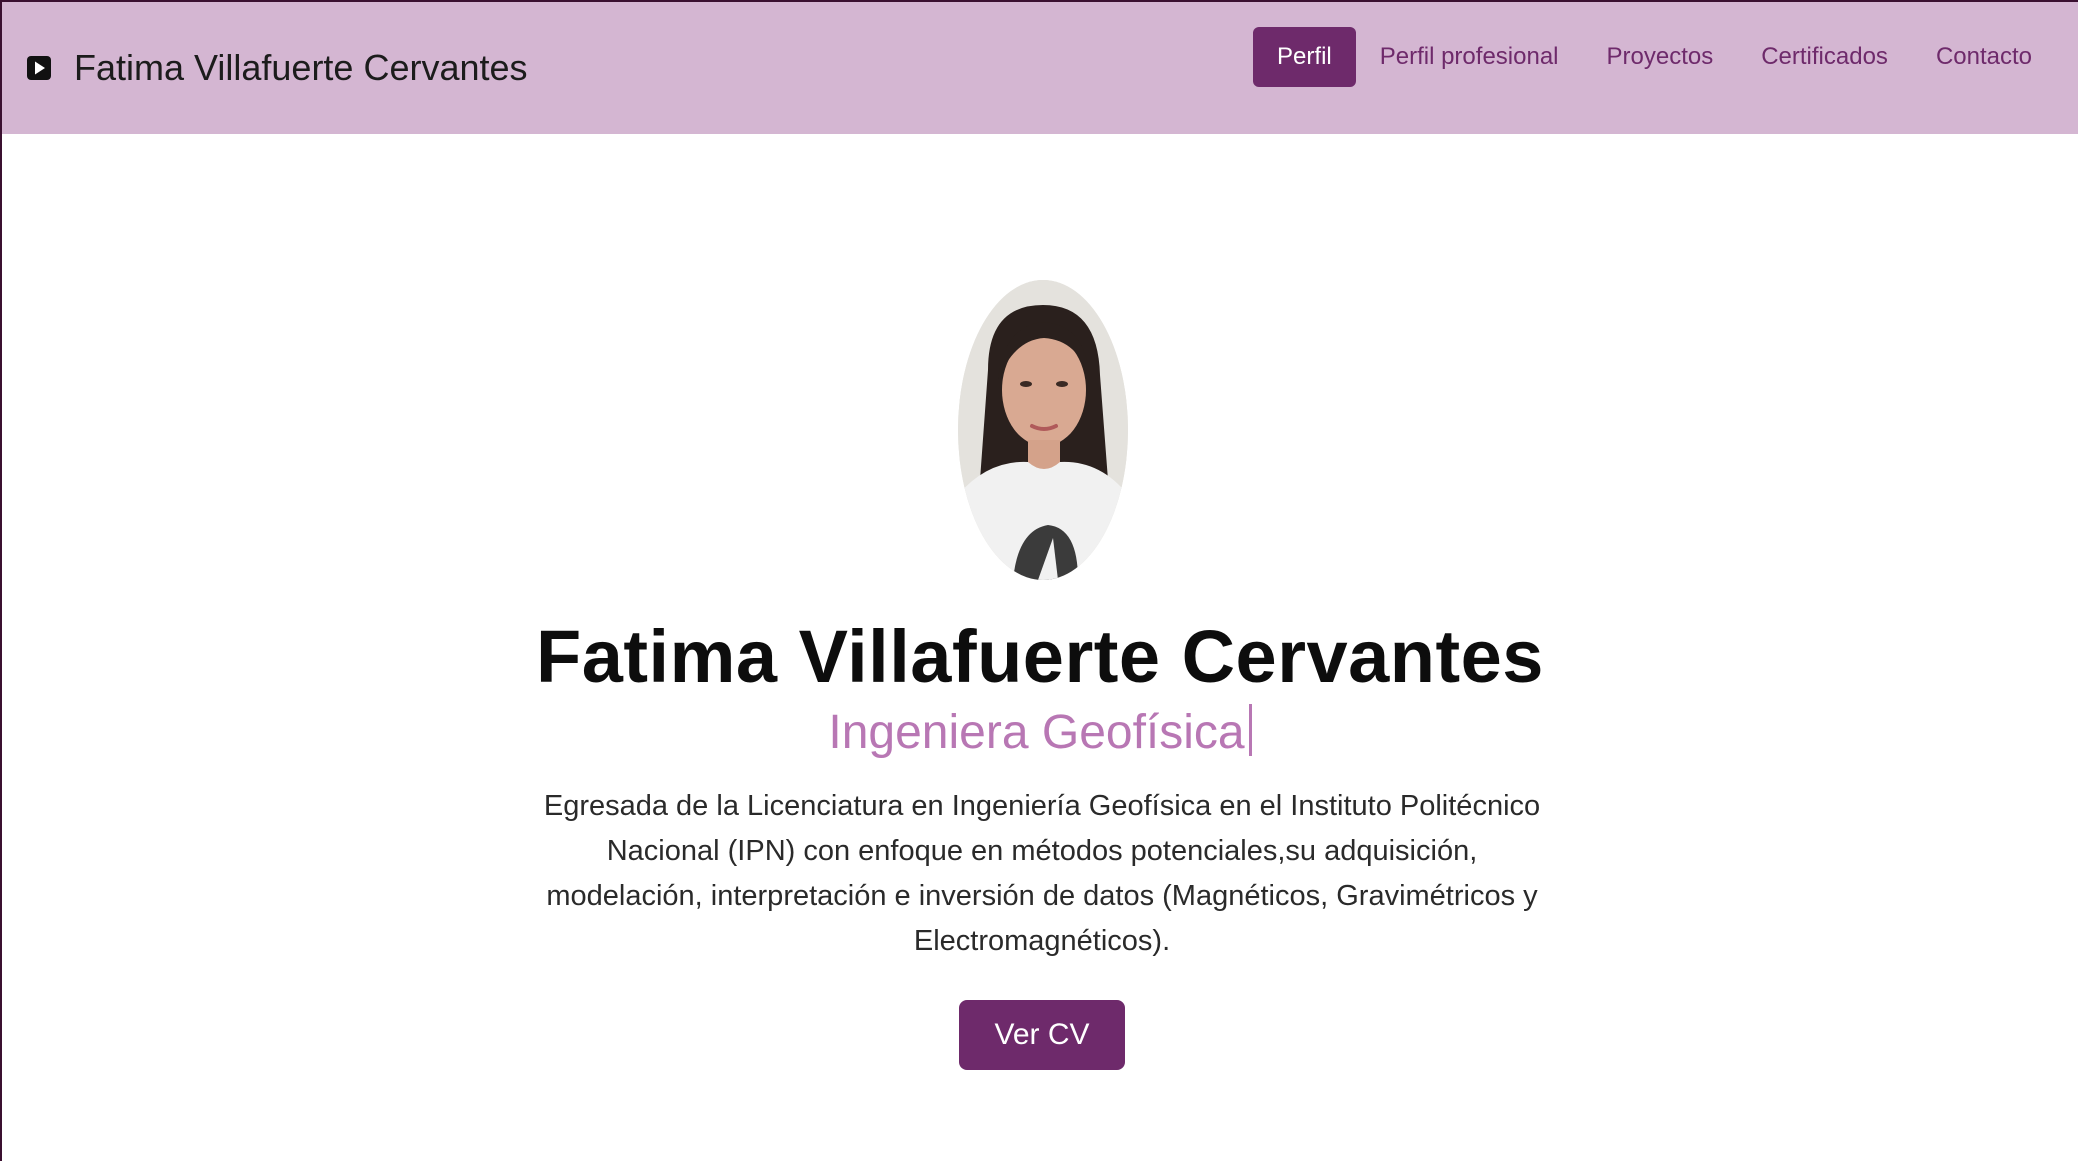 The width and height of the screenshot is (2078, 1161). What do you see at coordinates (301, 67) in the screenshot?
I see `brand-title: Fatima Villafuerte Cervantes` at bounding box center [301, 67].